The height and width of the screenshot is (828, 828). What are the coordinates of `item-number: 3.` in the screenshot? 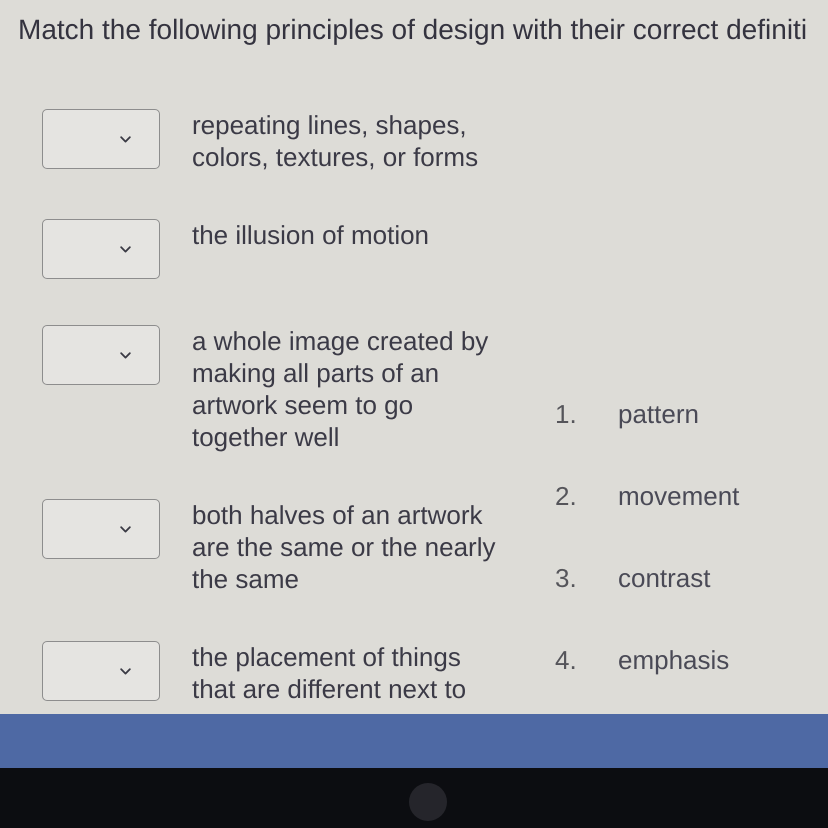 It's located at (566, 578).